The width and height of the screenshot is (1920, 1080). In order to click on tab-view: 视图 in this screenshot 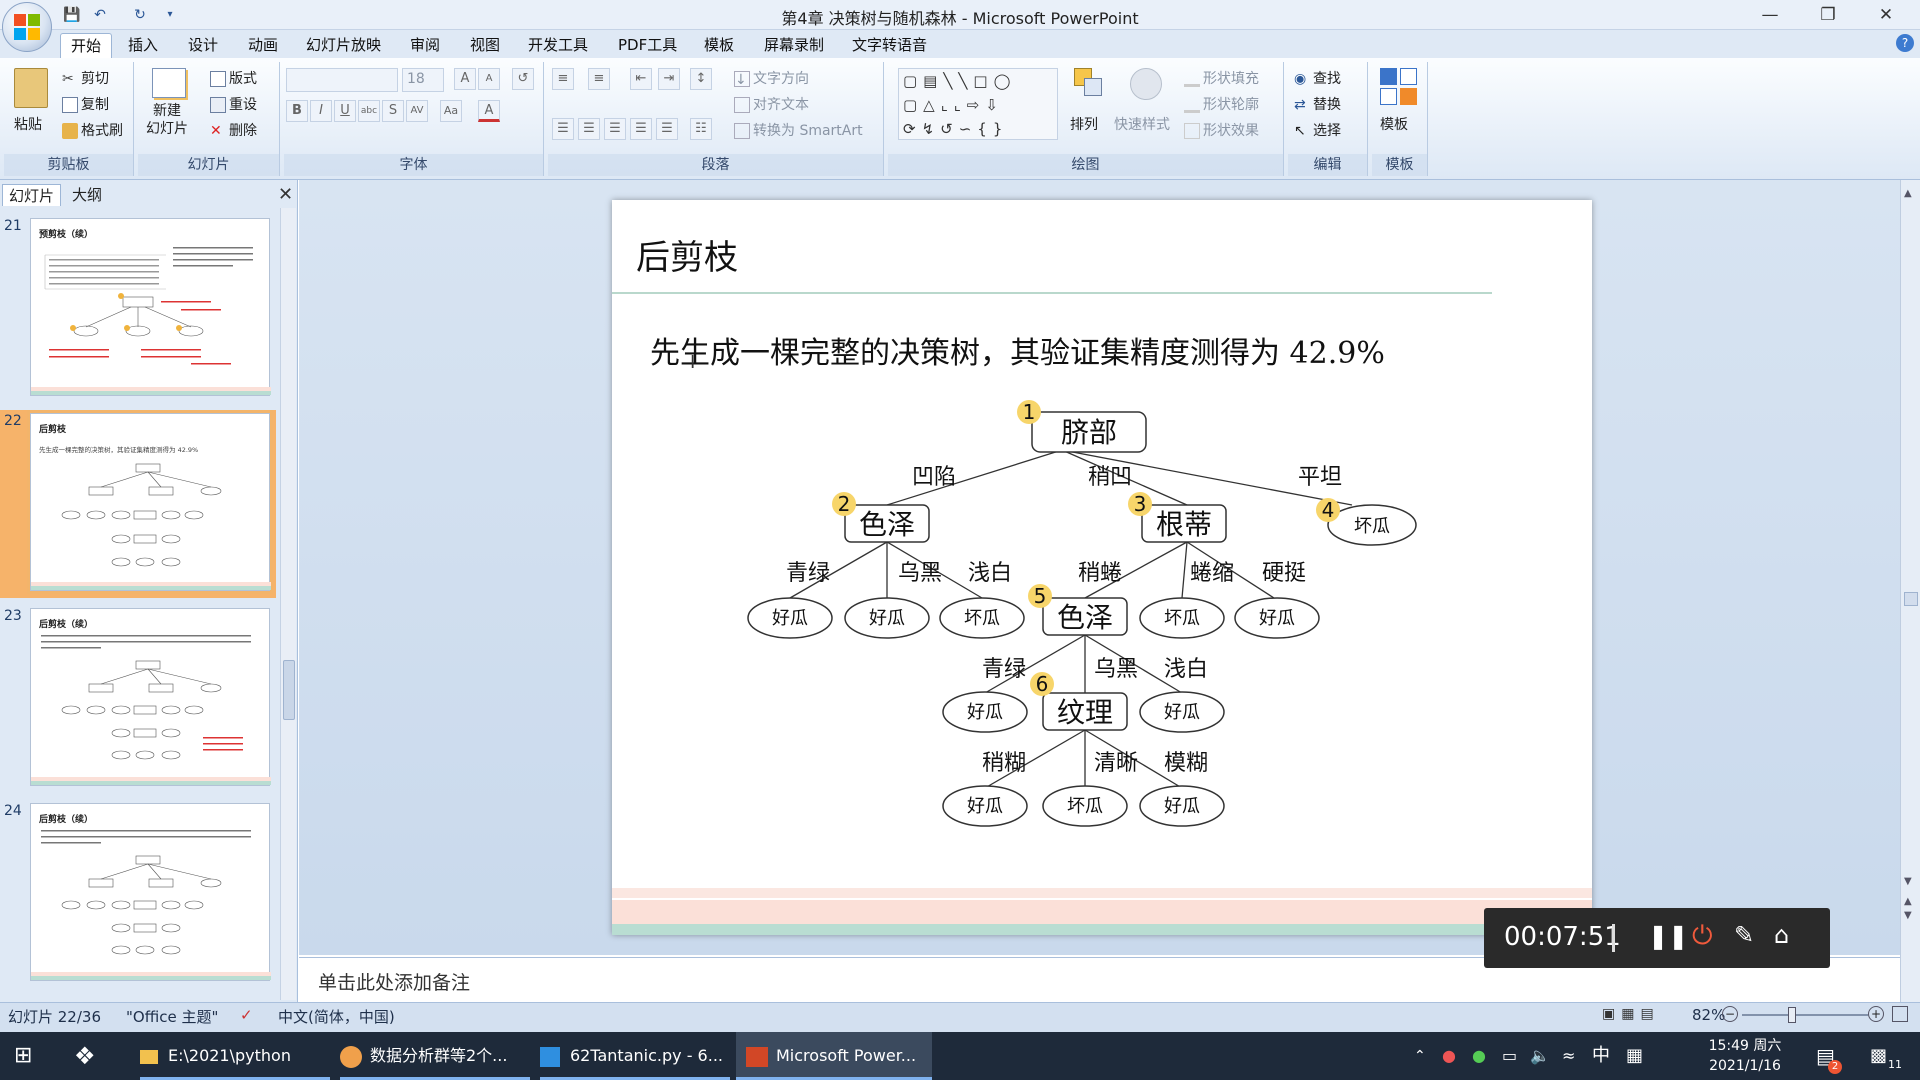, I will do `click(485, 45)`.